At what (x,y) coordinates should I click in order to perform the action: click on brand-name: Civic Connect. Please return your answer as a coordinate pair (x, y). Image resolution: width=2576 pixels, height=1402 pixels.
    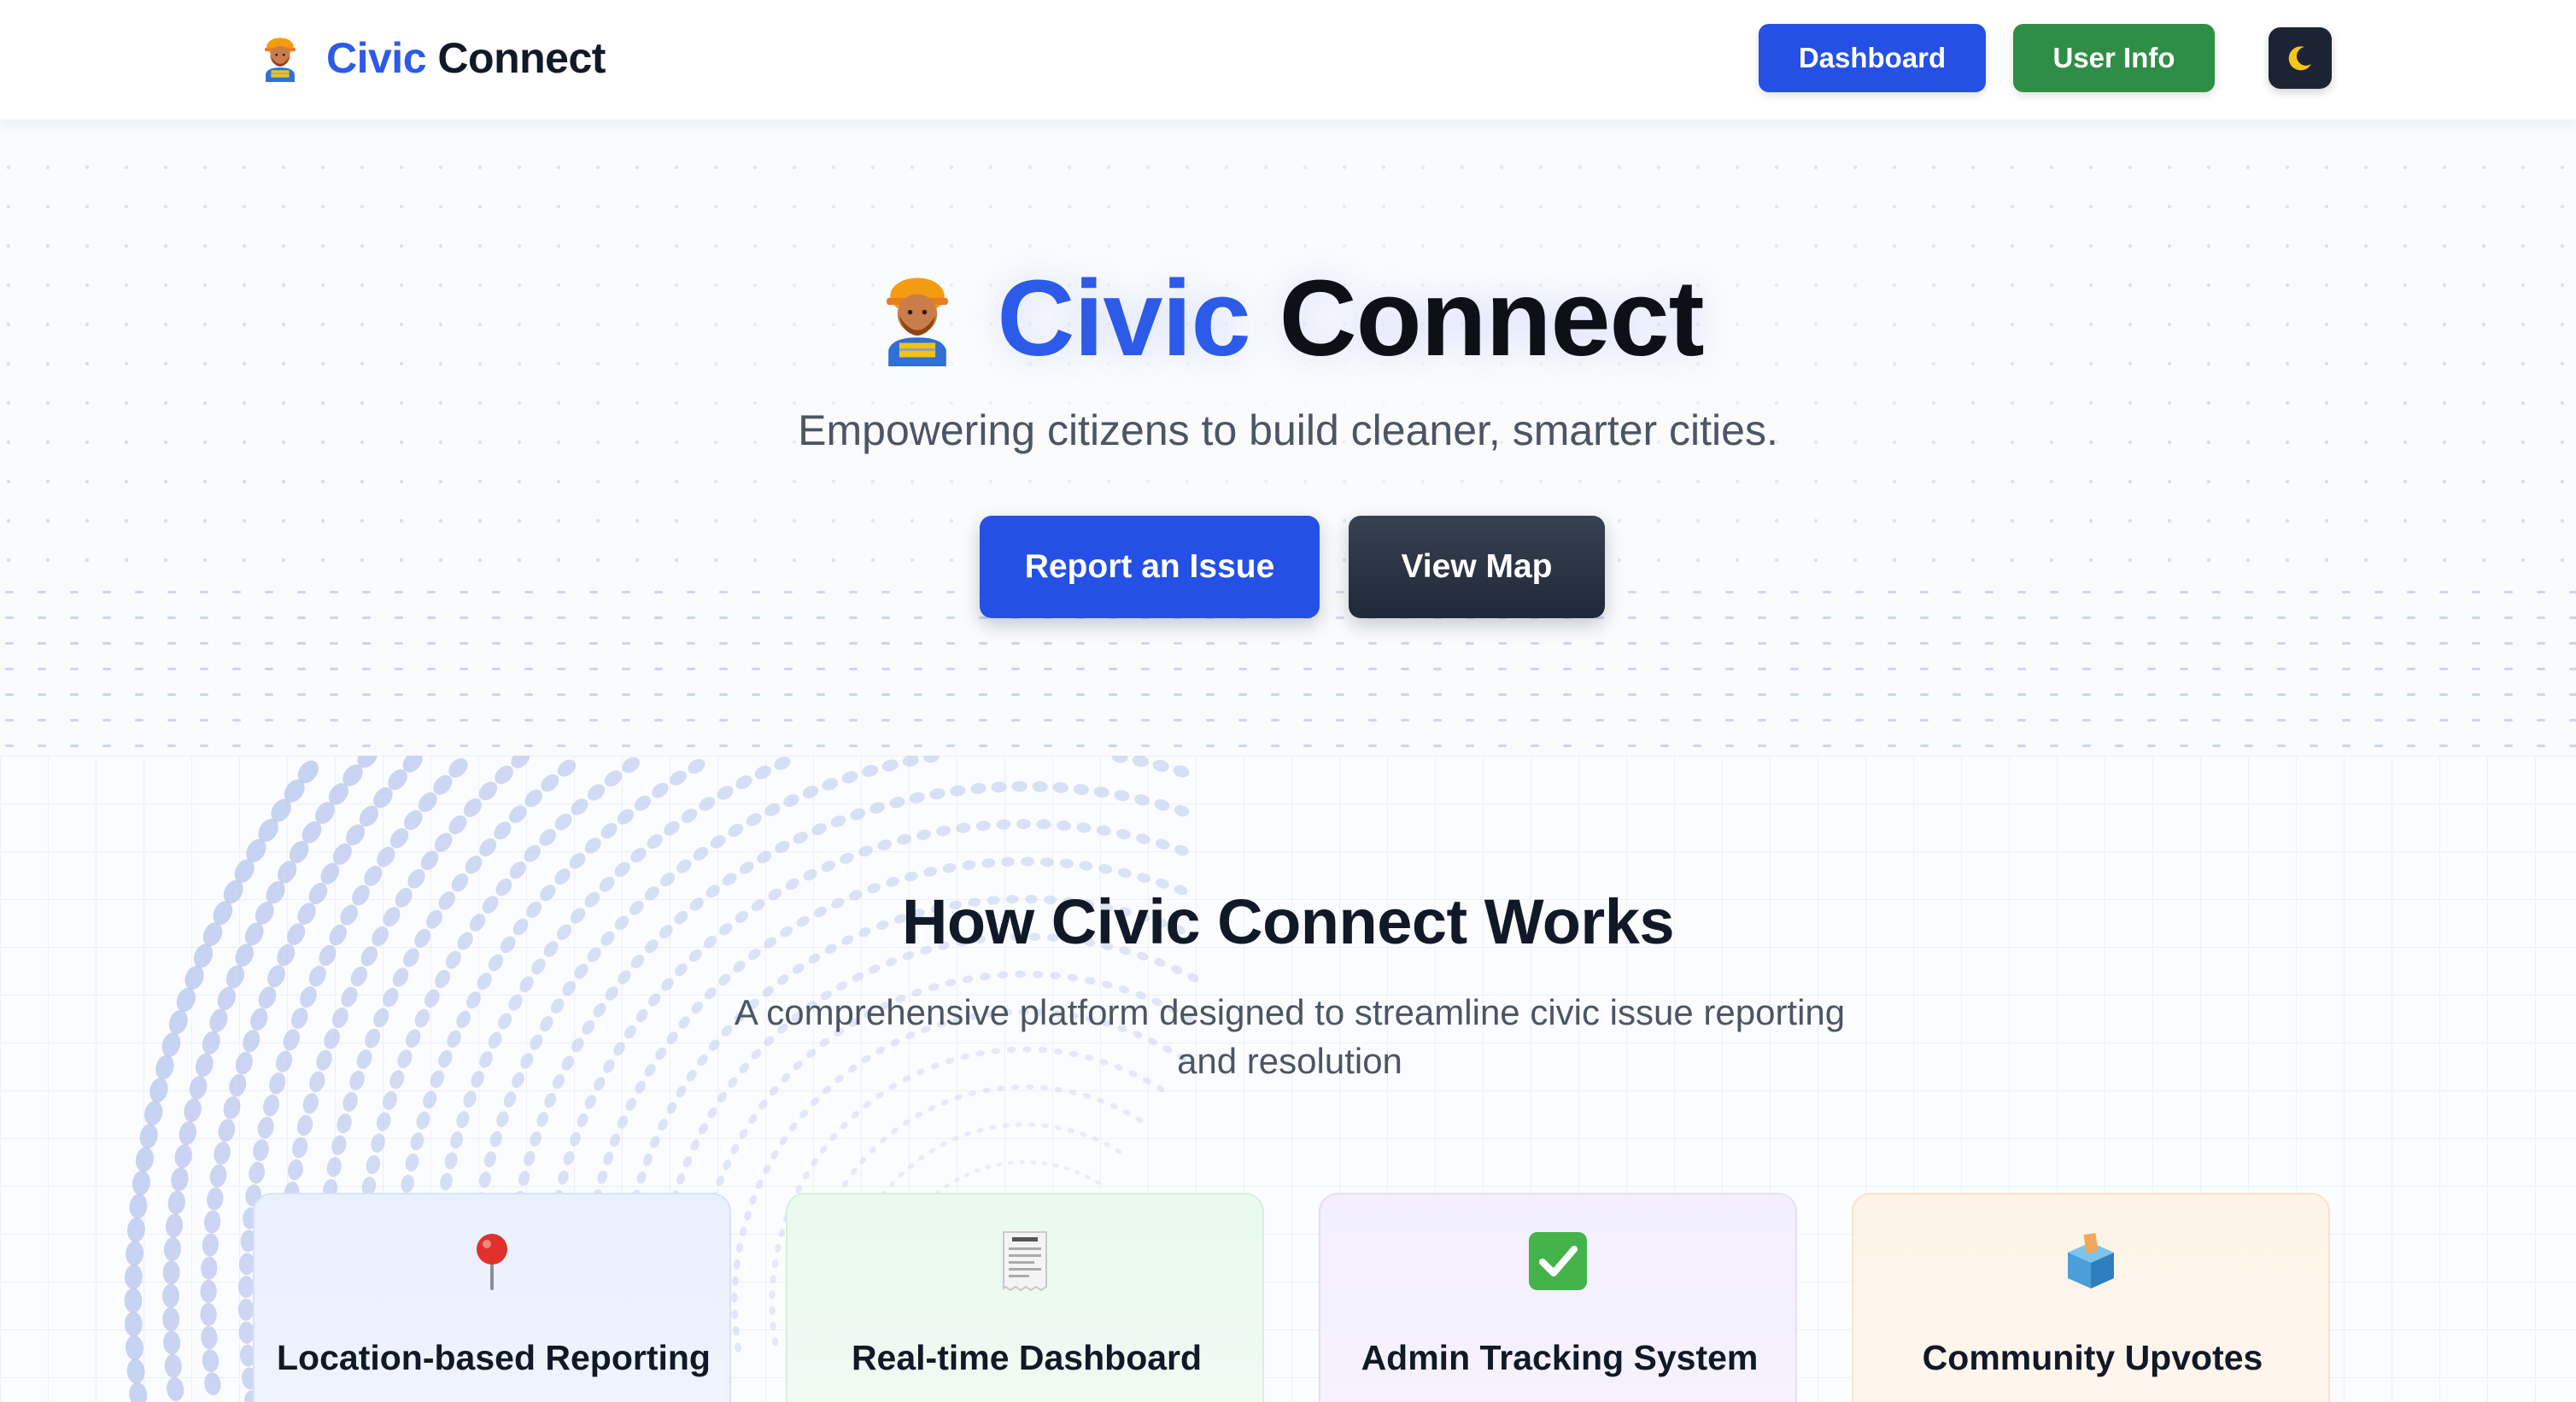
    Looking at the image, I should click on (466, 58).